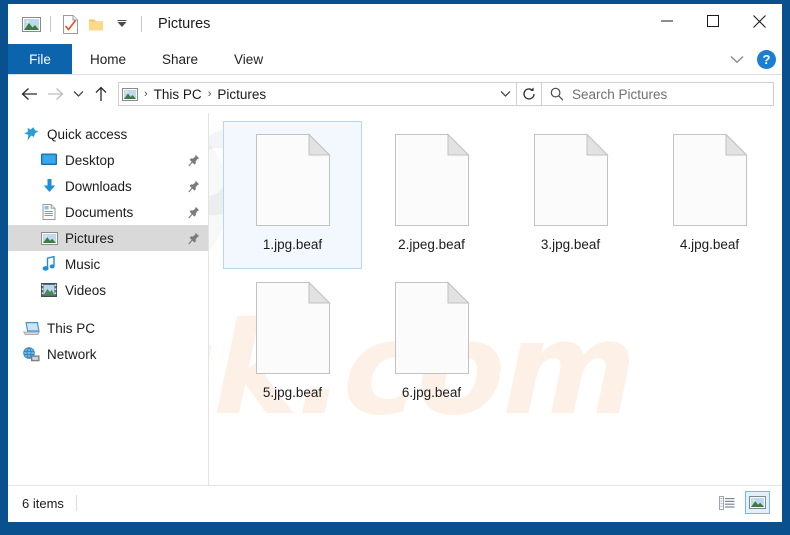  What do you see at coordinates (86, 290) in the screenshot?
I see `sidebar-item-label: Videos` at bounding box center [86, 290].